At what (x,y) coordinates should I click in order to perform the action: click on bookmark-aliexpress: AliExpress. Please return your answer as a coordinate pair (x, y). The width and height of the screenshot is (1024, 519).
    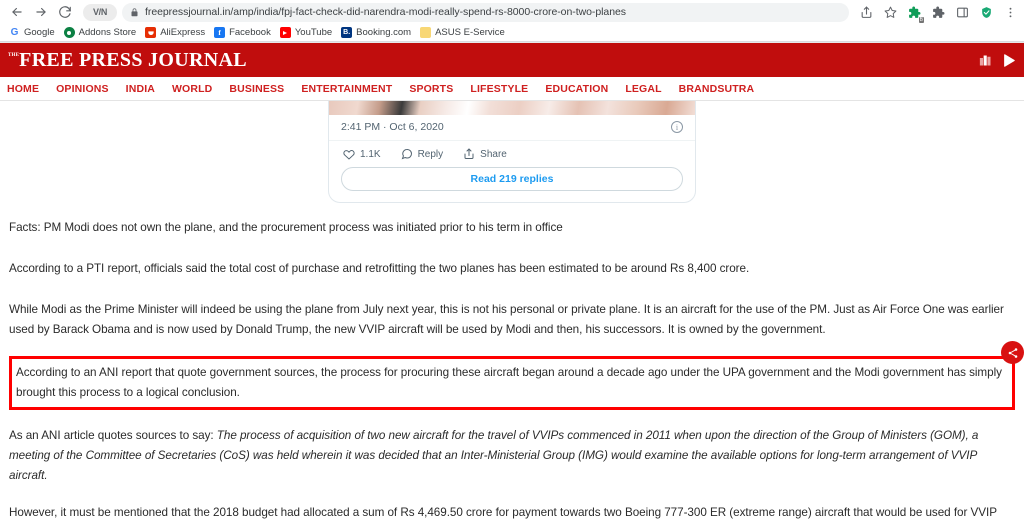
    Looking at the image, I should click on (176, 32).